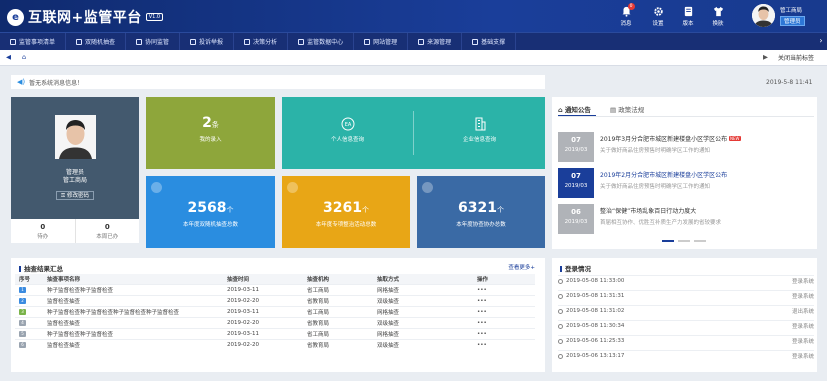 The image size is (827, 381). What do you see at coordinates (688, 24) in the screenshot?
I see `version-label: 版本` at bounding box center [688, 24].